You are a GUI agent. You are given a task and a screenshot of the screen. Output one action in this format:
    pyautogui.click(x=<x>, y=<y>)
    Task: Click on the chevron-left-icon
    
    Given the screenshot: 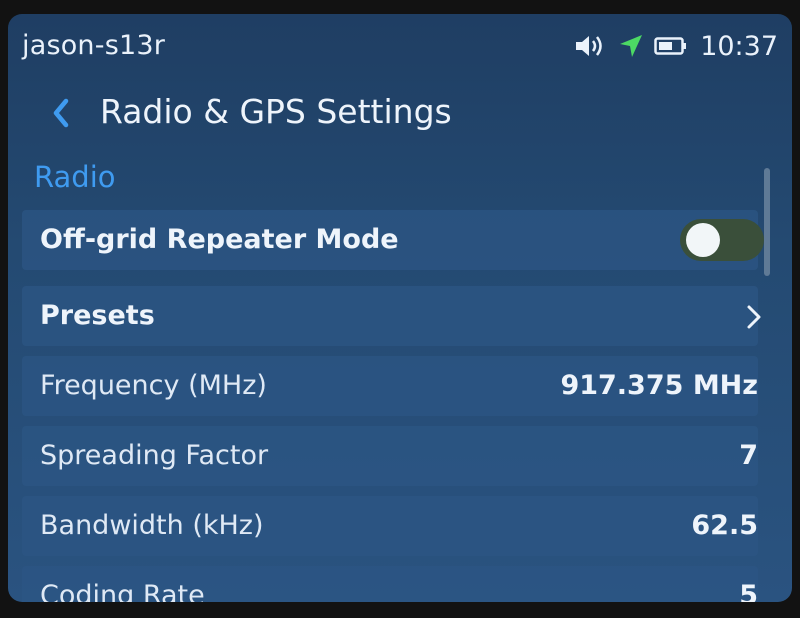 What is the action you would take?
    pyautogui.click(x=61, y=113)
    